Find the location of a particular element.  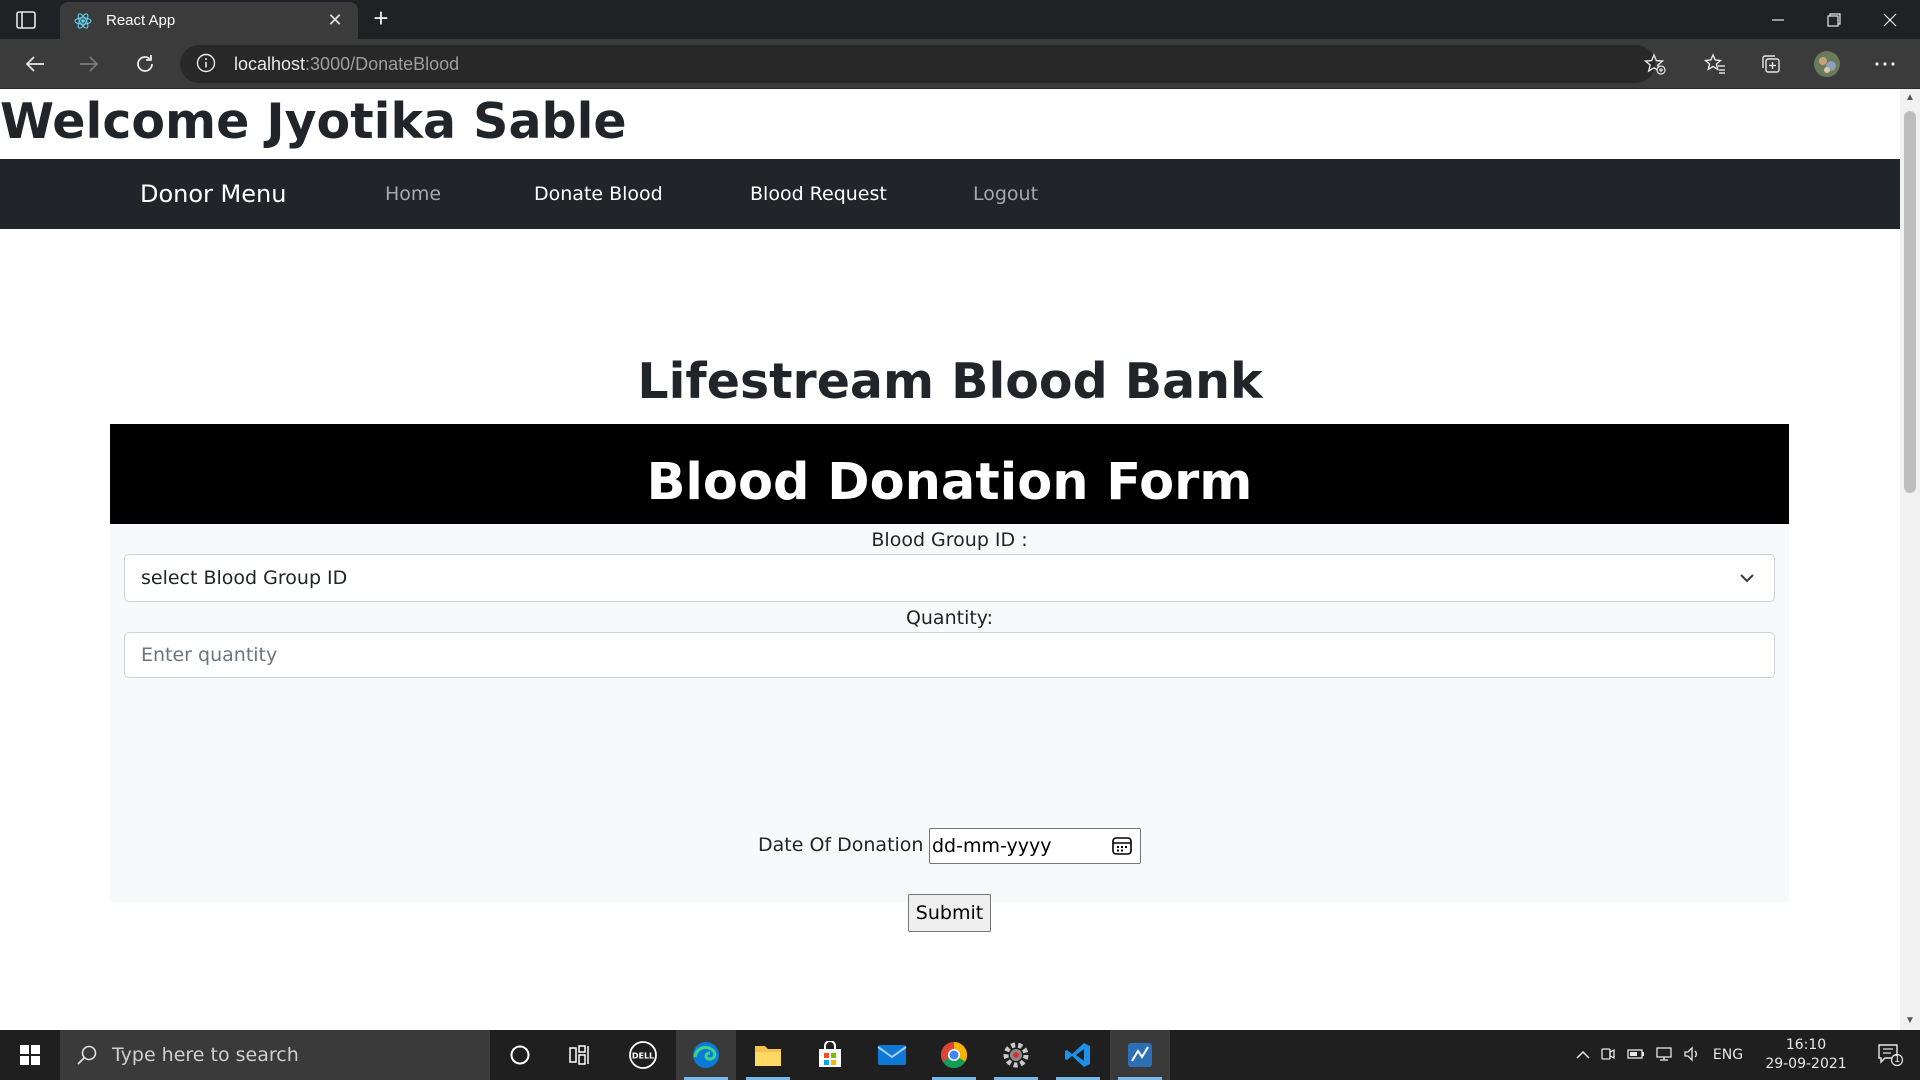

url-host: localhost is located at coordinates (270, 63).